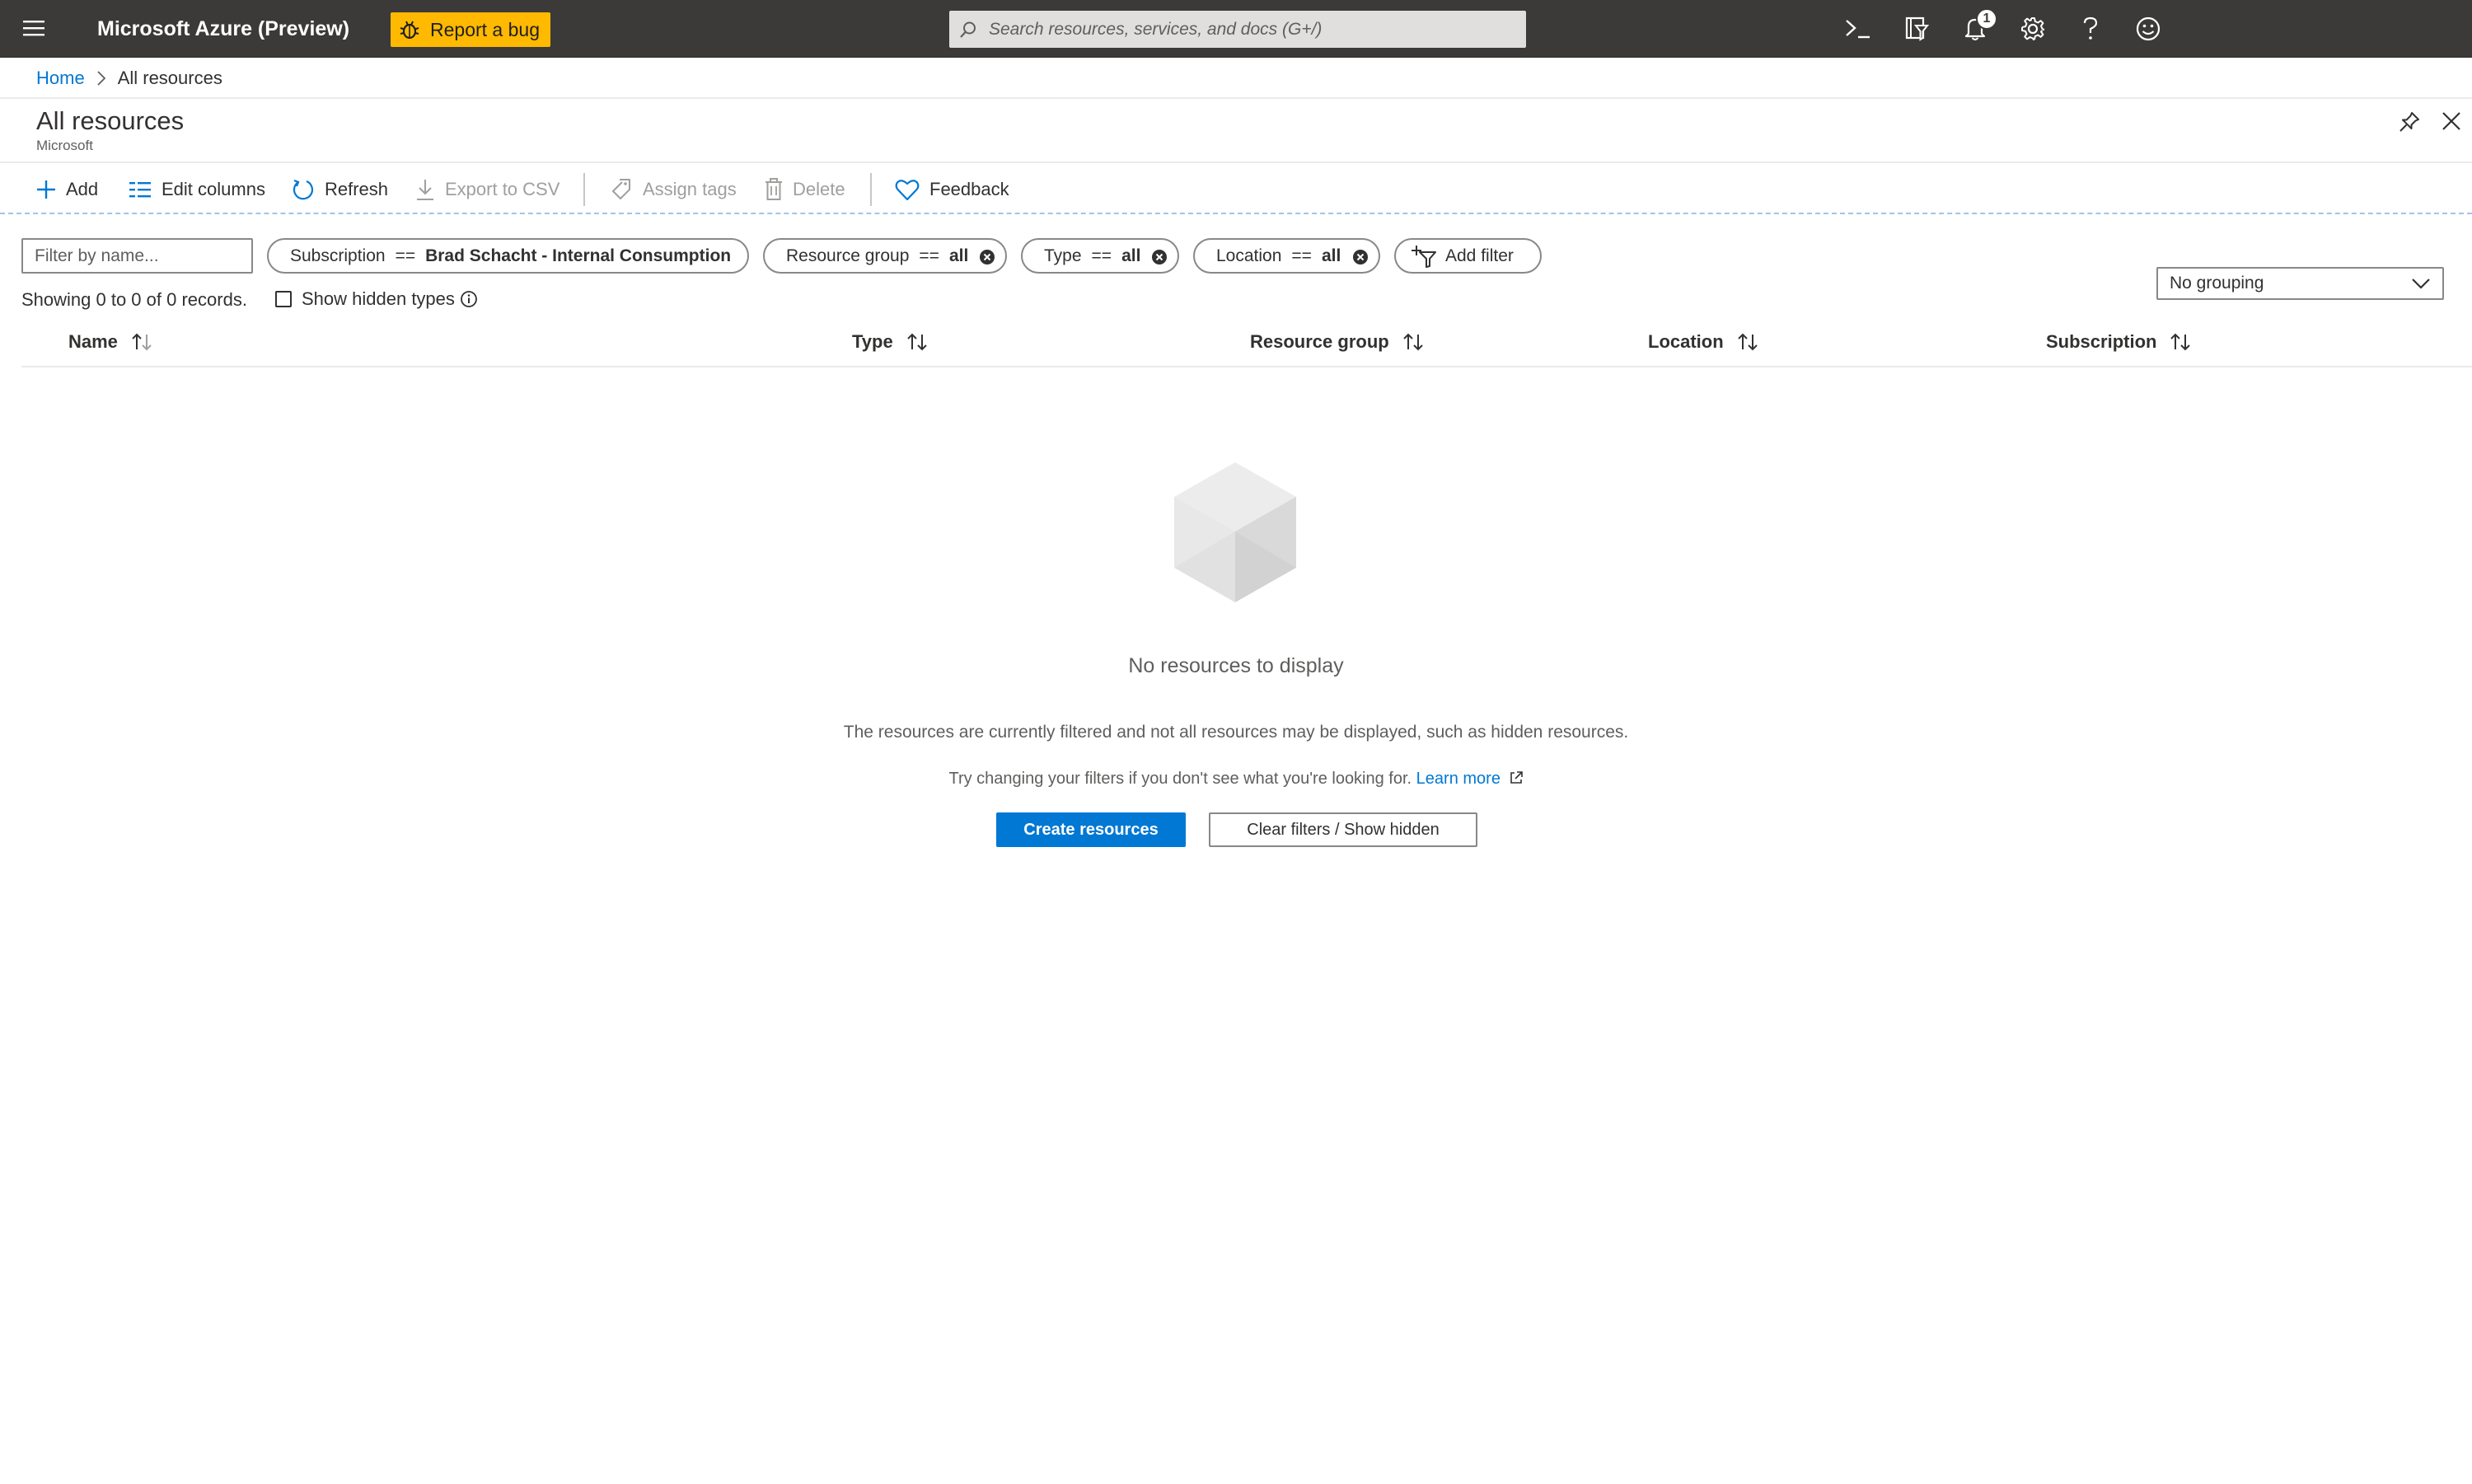 Image resolution: width=2472 pixels, height=1484 pixels. I want to click on delete-label: Delete, so click(819, 189).